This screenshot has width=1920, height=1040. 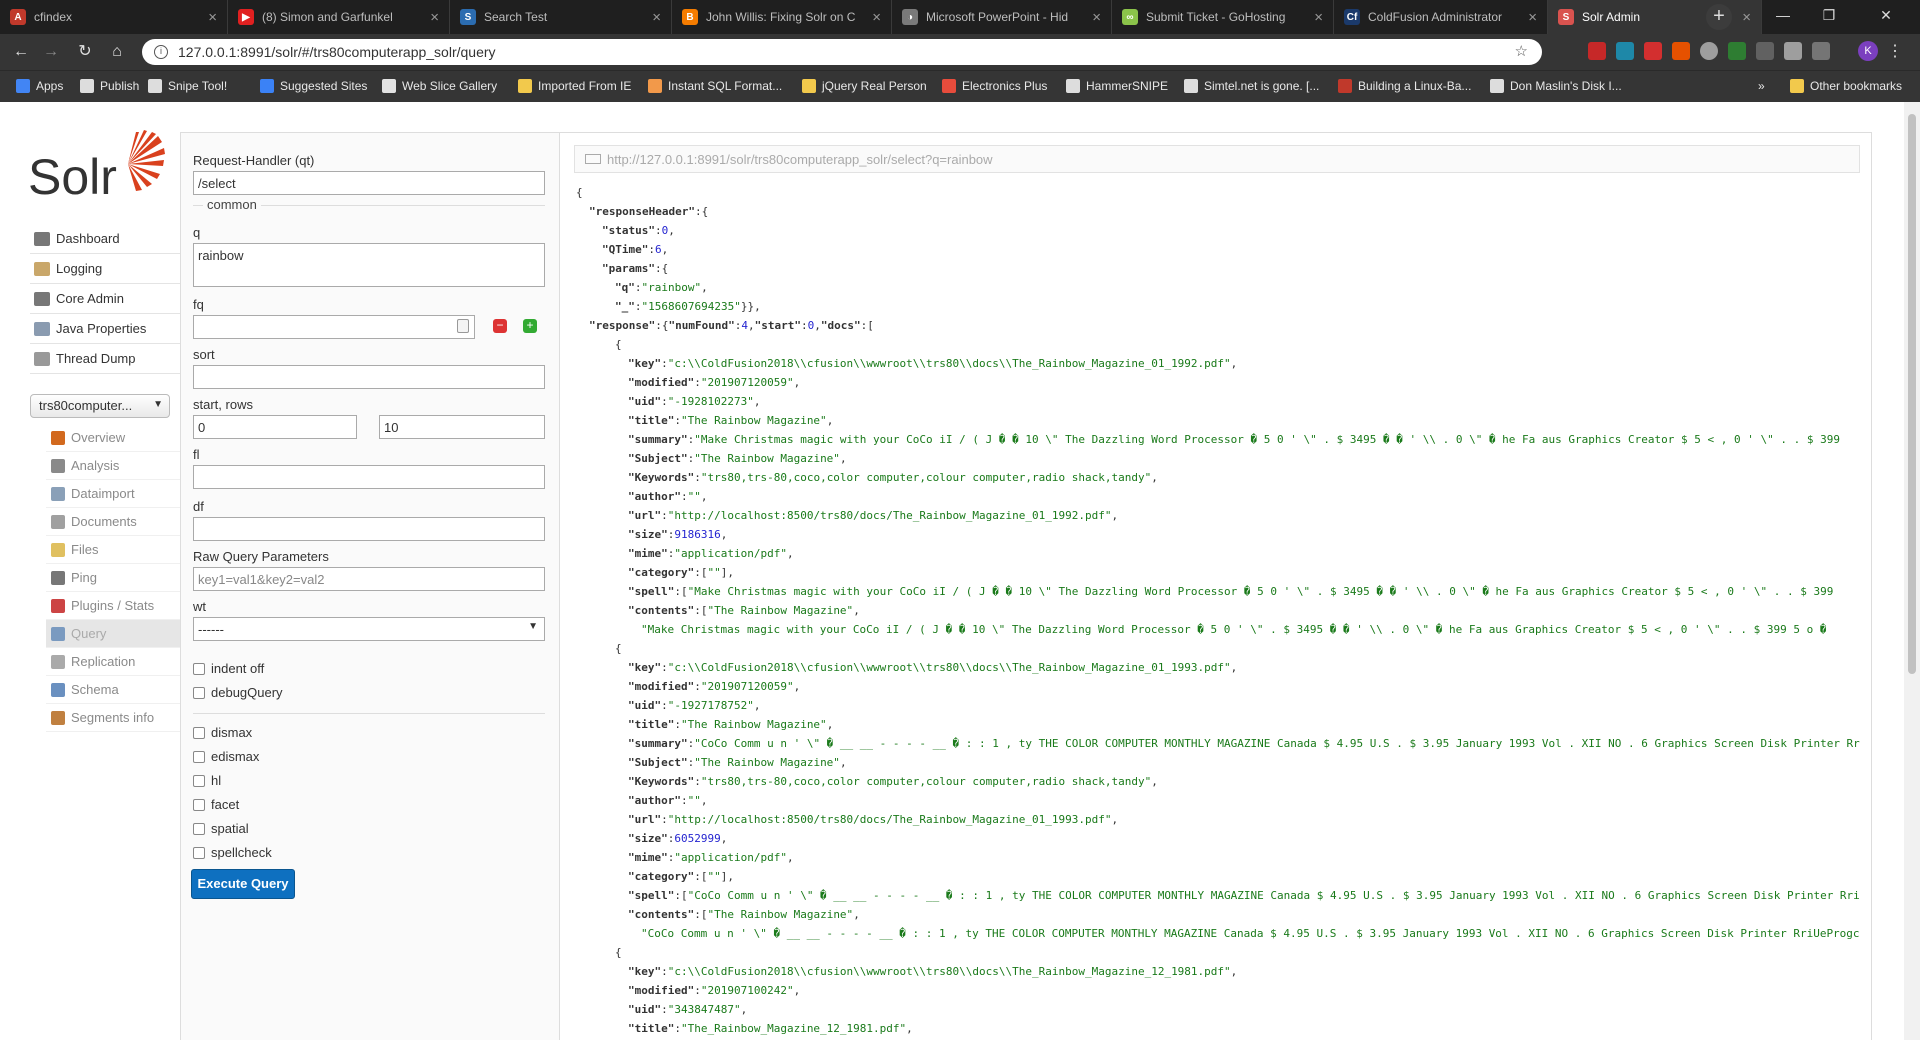 I want to click on tab-item: Acfindex ×, so click(x=114, y=17).